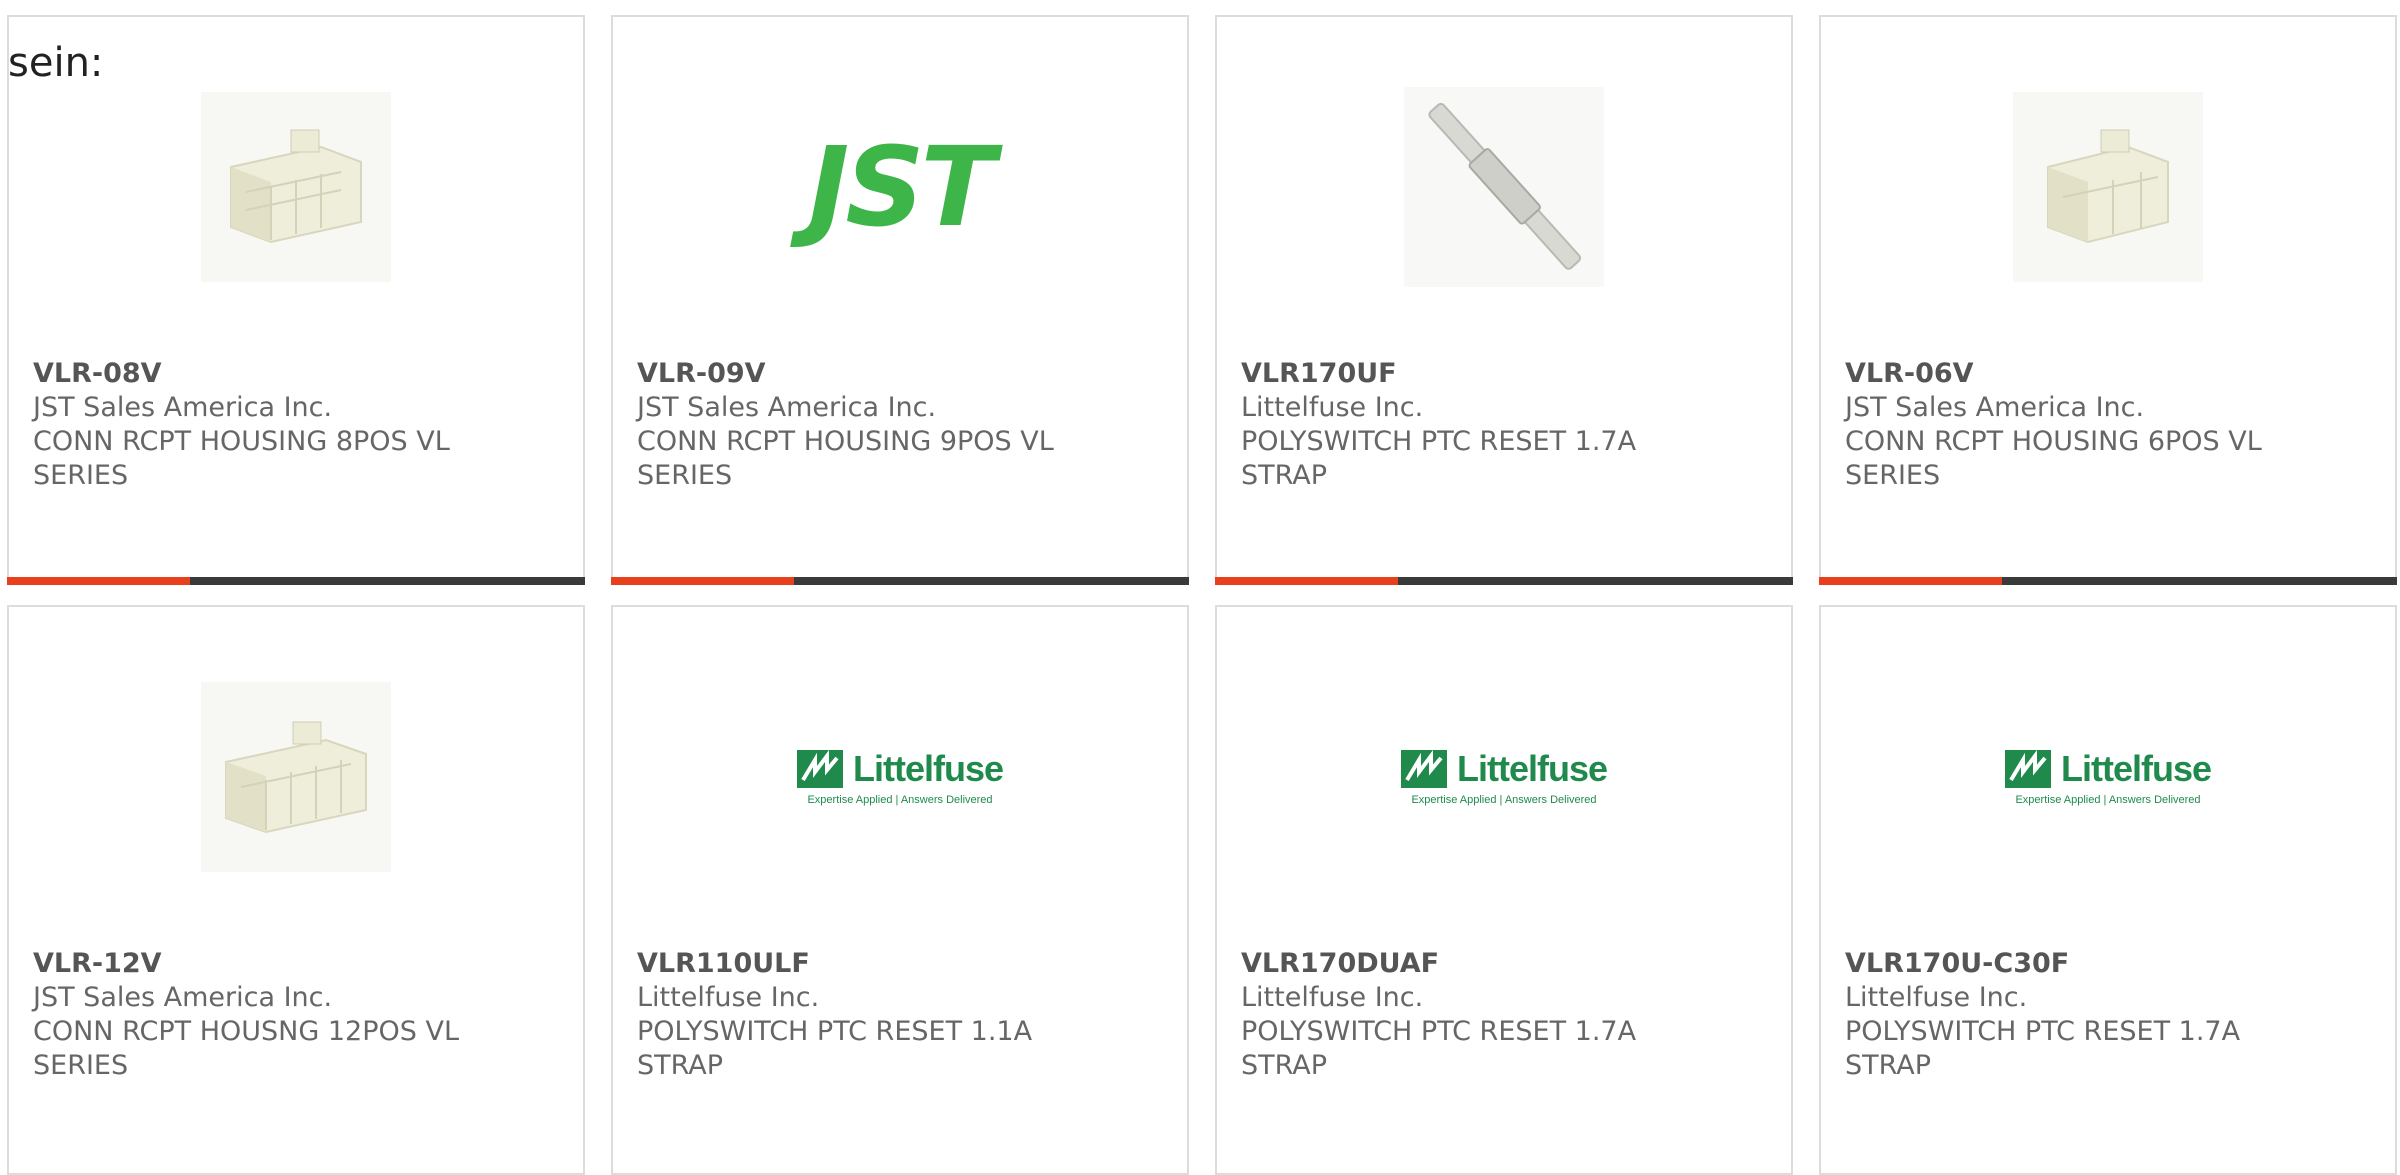  I want to click on description-line: POLYSWITCH PTC RESET 1.1A, so click(835, 1031).